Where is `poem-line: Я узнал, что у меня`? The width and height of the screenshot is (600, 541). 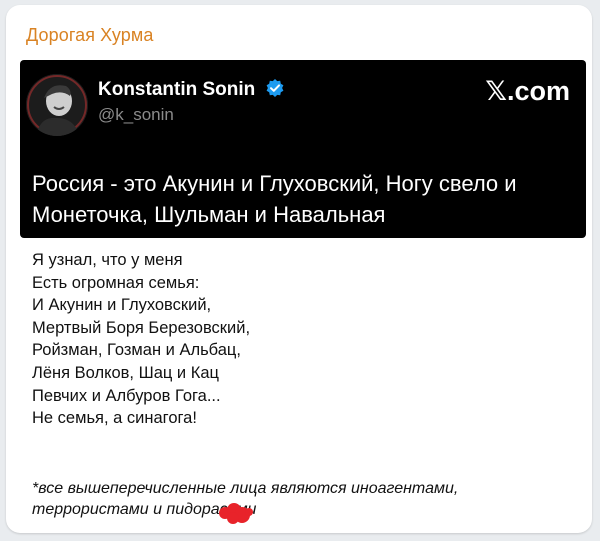 poem-line: Я узнал, что у меня is located at coordinates (107, 260).